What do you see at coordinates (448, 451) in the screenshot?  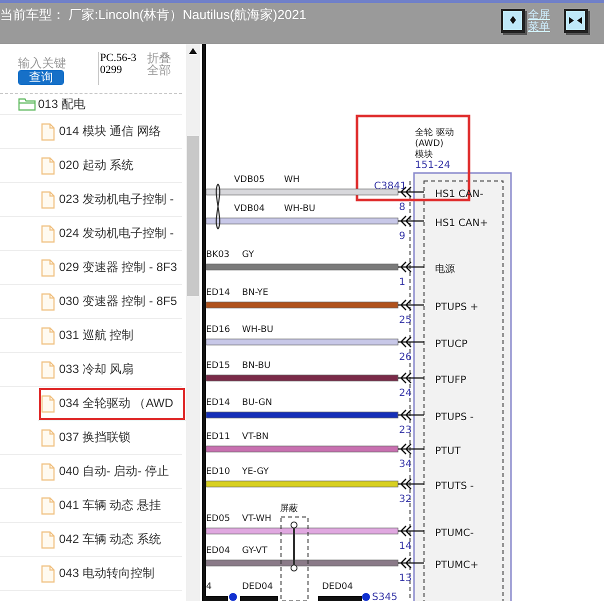 I see `pin-signal-label: PTUT` at bounding box center [448, 451].